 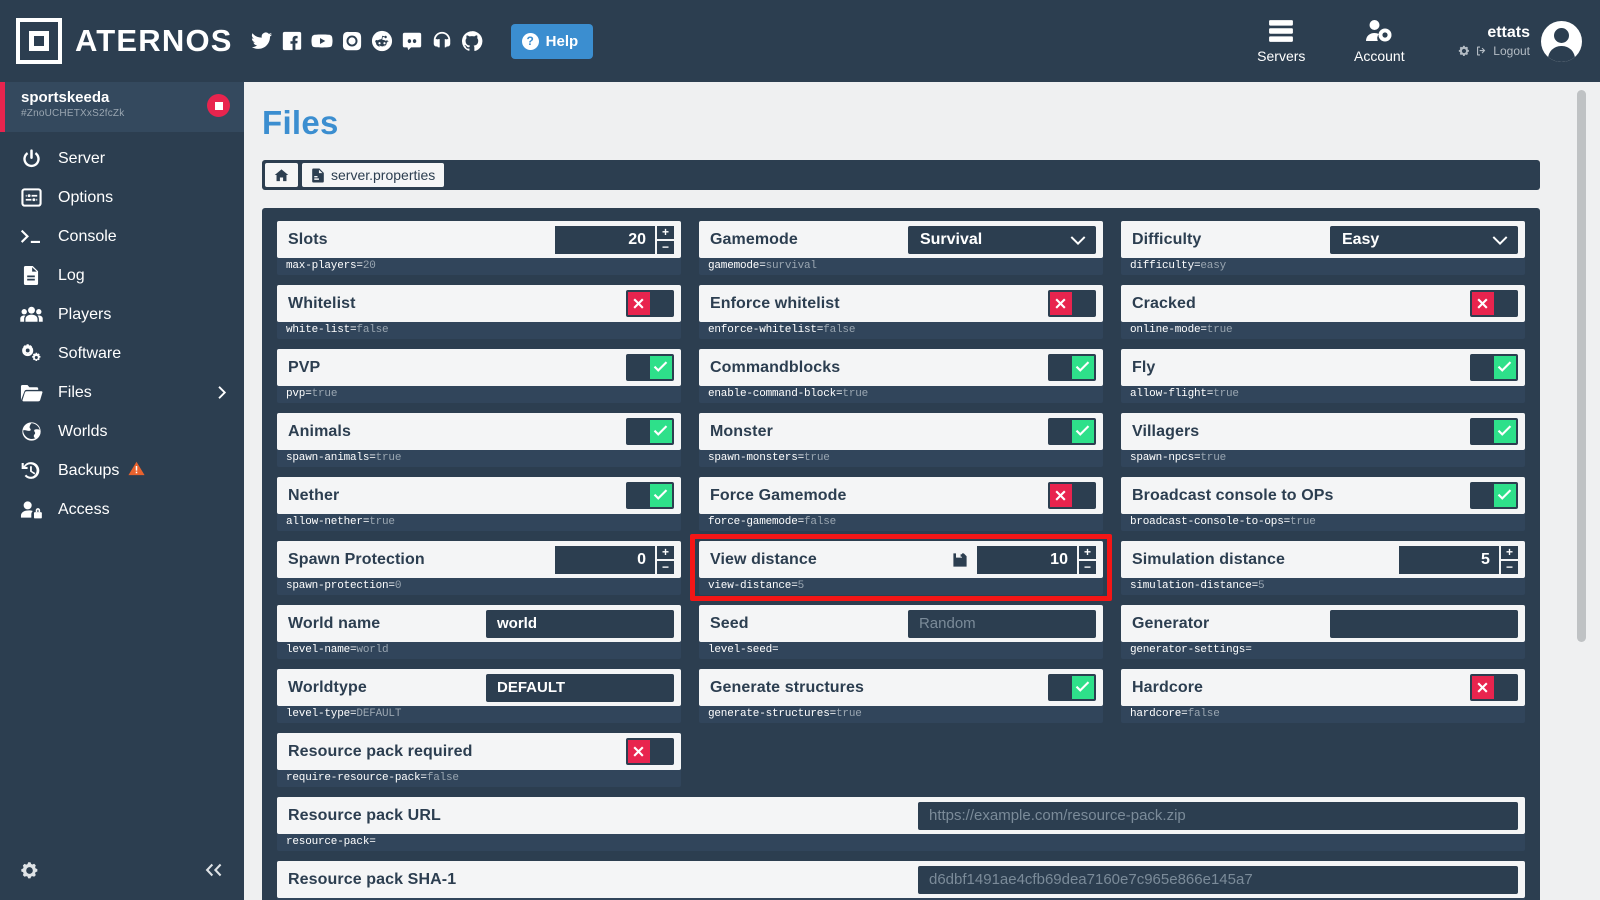 What do you see at coordinates (39, 41) in the screenshot?
I see `aternos-logo-icon` at bounding box center [39, 41].